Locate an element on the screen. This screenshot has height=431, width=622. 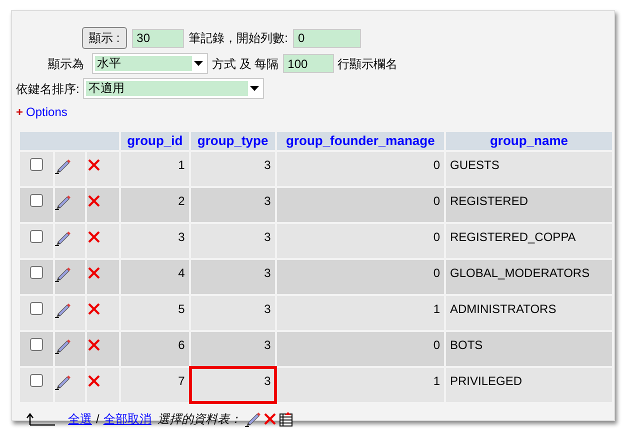
table-cell: GLOBAL_MODERATORS is located at coordinates (529, 277).